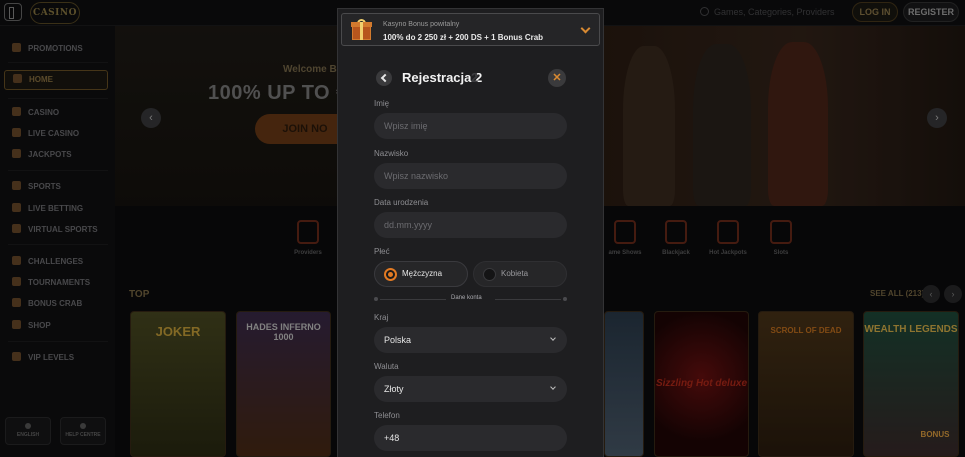 The image size is (965, 457). What do you see at coordinates (470, 340) in the screenshot?
I see `country-select: Polska` at bounding box center [470, 340].